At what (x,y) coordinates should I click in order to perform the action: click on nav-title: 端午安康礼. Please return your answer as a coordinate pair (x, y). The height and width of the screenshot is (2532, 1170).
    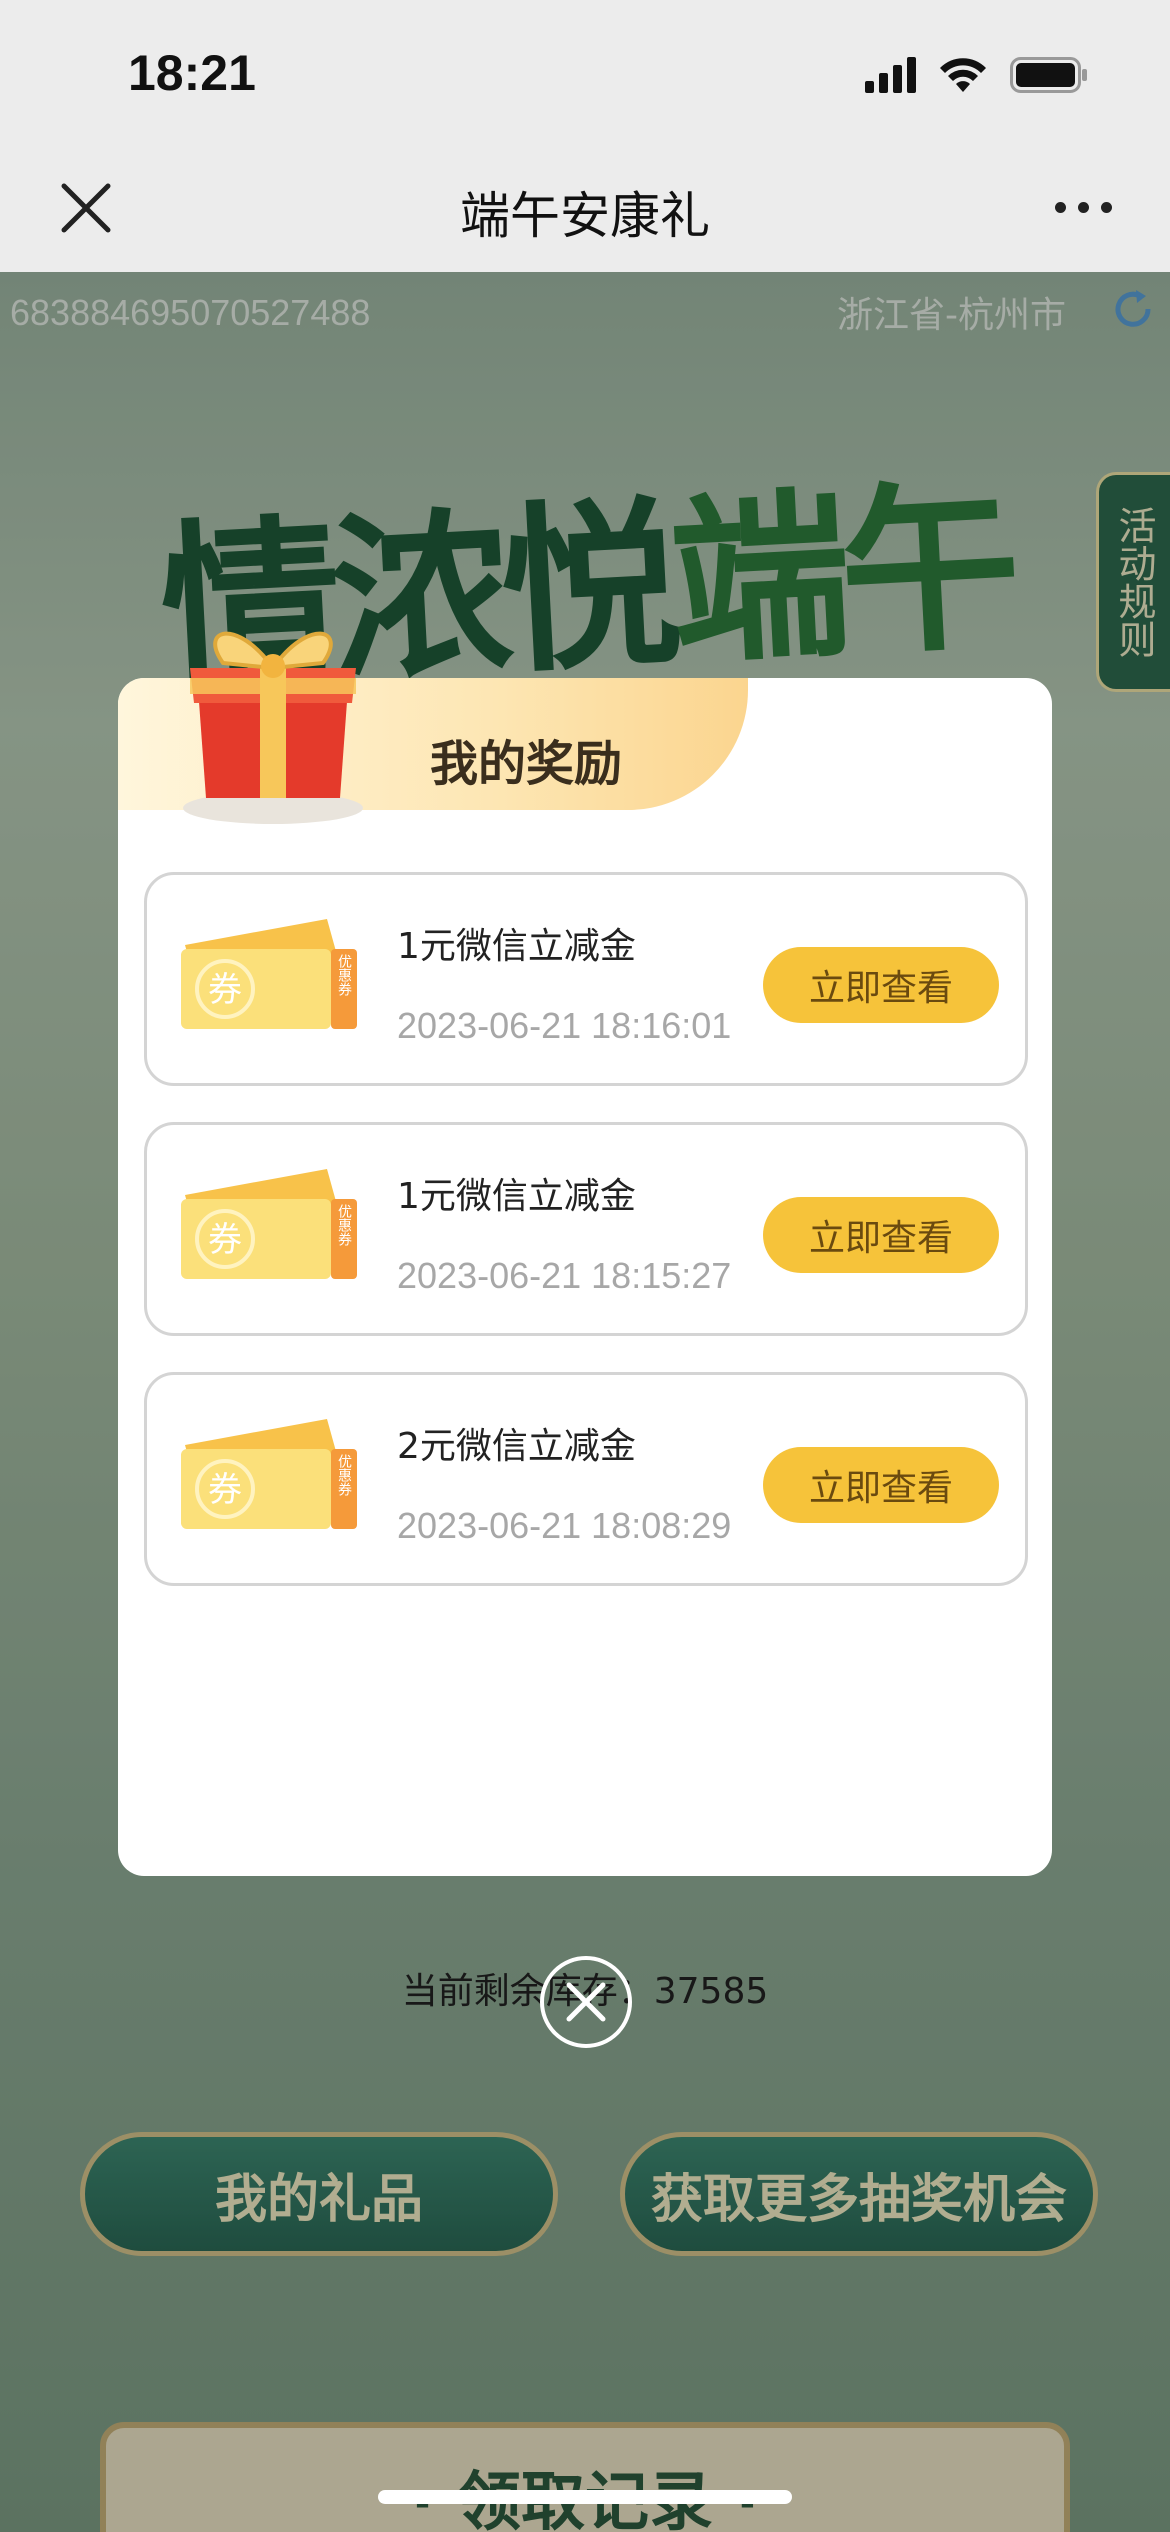
    Looking at the image, I should click on (585, 216).